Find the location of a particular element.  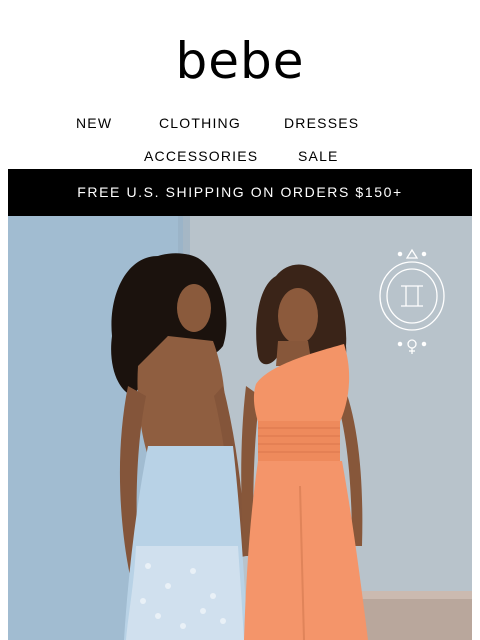

free-shipping-banner: FREE U.S. SHIPPING ON ORDERS $150+ is located at coordinates (240, 192).